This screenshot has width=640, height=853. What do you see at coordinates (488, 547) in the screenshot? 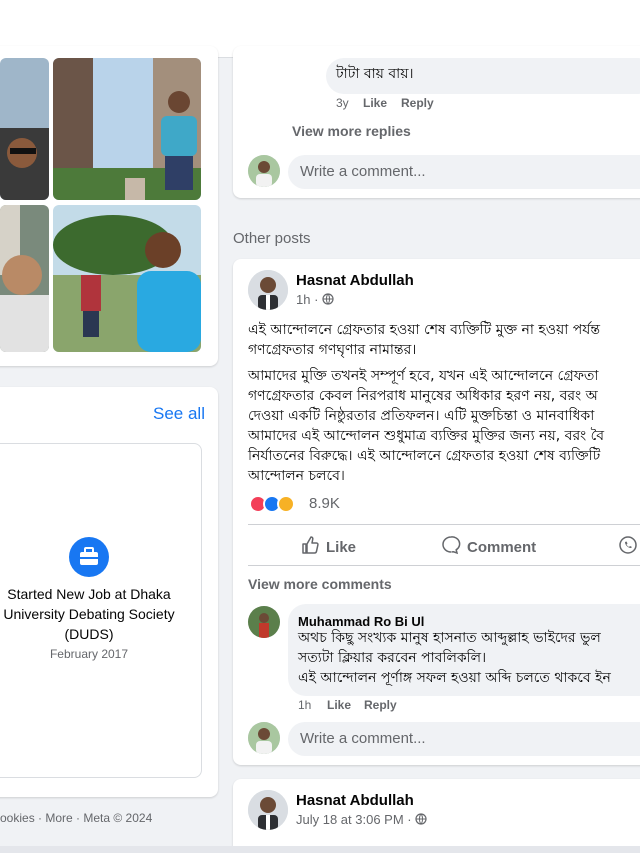
I see `comment-button: Comment` at bounding box center [488, 547].